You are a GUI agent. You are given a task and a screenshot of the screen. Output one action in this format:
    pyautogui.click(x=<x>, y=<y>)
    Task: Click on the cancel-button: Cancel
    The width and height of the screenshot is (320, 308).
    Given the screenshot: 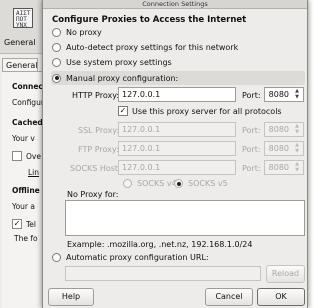 What is the action you would take?
    pyautogui.click(x=229, y=297)
    